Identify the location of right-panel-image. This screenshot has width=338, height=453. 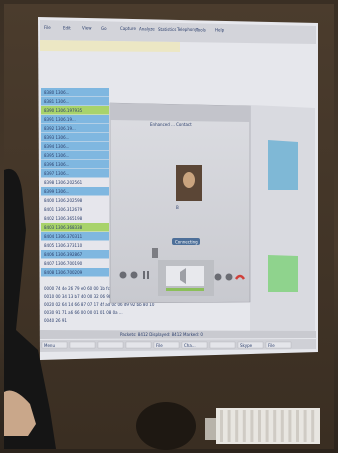
(283, 165).